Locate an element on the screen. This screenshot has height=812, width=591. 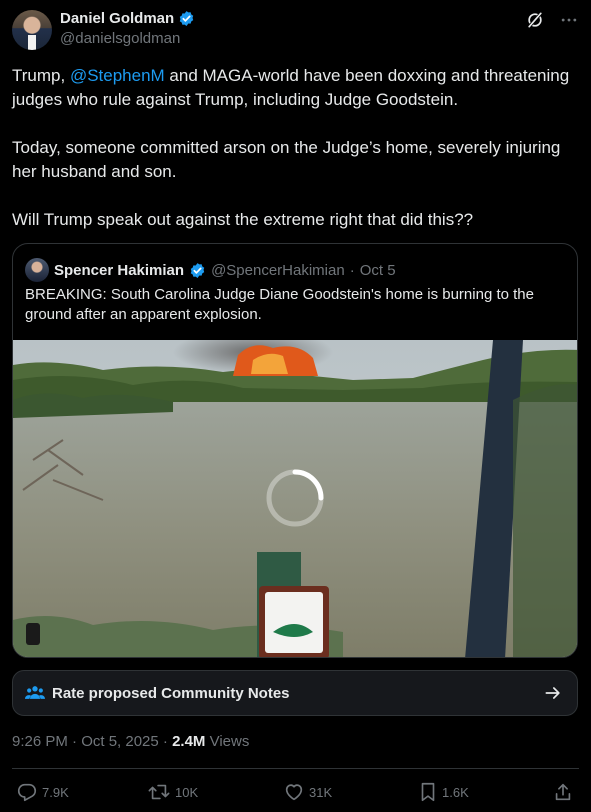
quoted-avatar is located at coordinates (37, 270).